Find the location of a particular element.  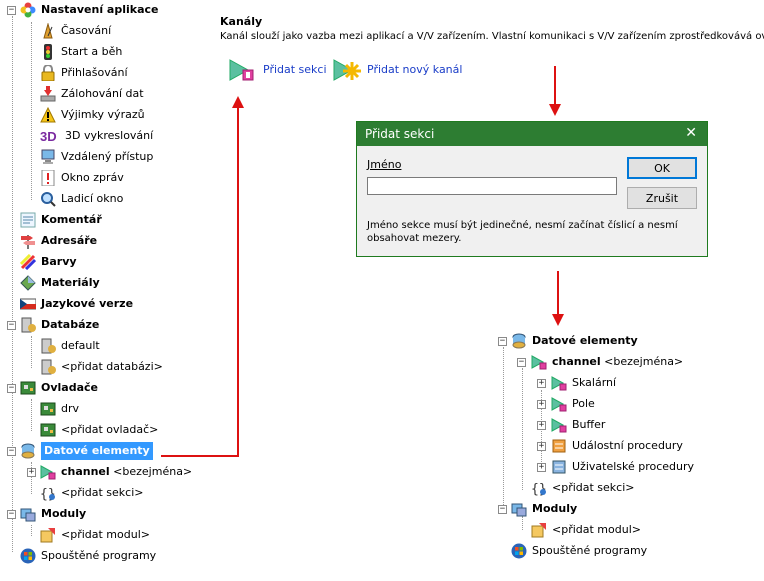

result-section-event-procedures: Událostní procedury is located at coordinates (617, 446).